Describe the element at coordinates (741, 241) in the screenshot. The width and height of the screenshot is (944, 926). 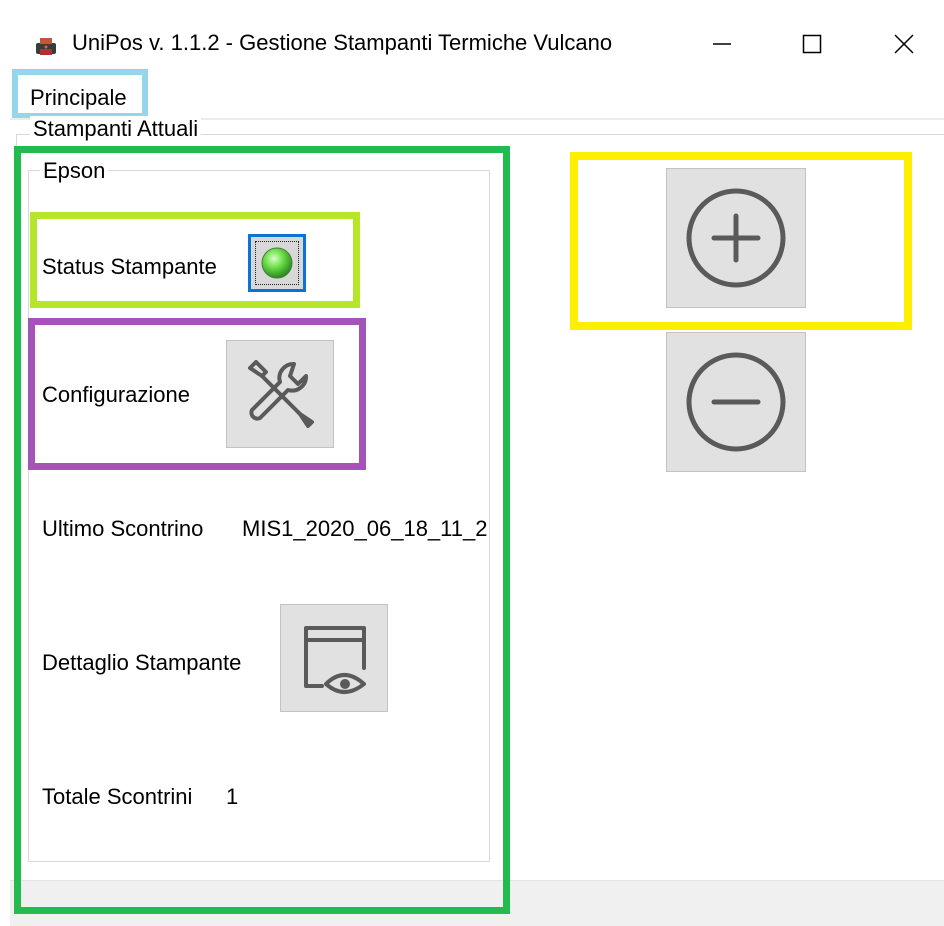
I see `add-button-highlight` at that location.